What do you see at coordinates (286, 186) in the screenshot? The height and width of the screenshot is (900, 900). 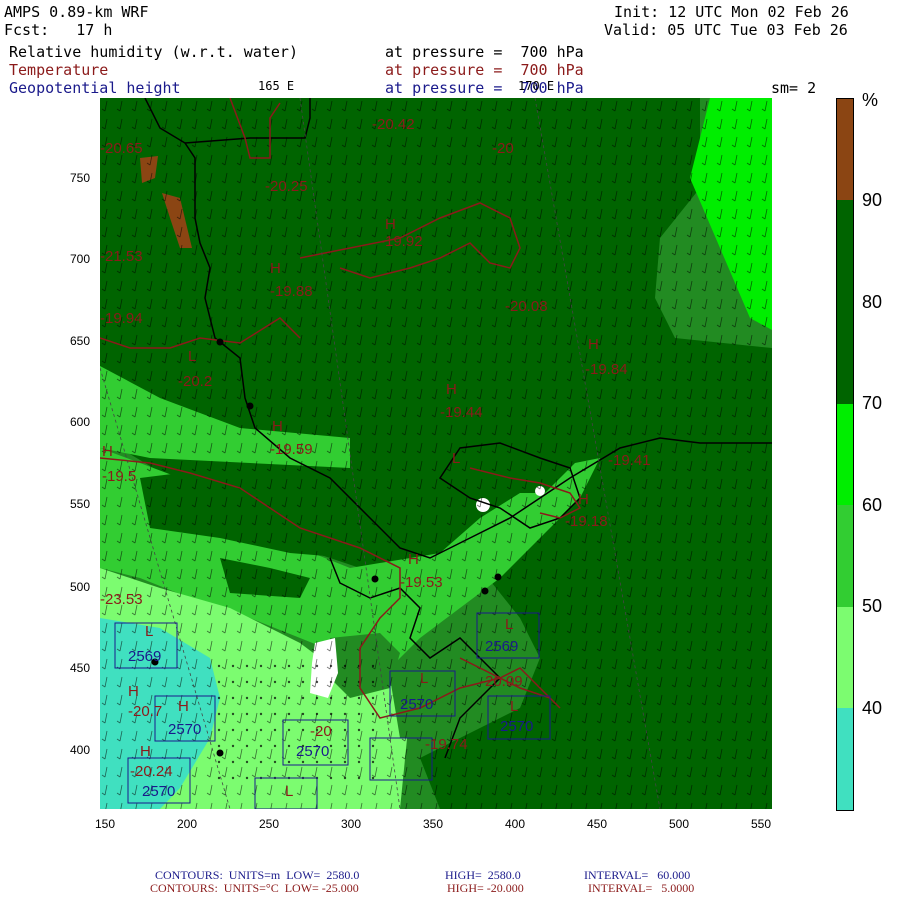 I see `temp-label: -20.25` at bounding box center [286, 186].